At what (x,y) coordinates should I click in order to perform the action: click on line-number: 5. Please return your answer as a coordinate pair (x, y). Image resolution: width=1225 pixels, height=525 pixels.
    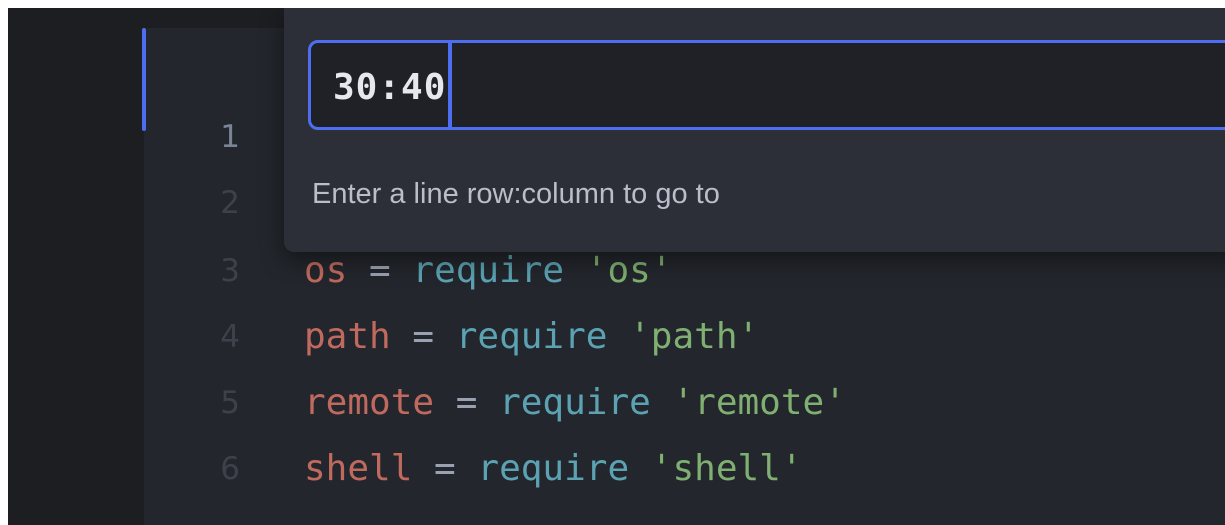
    Looking at the image, I should click on (230, 402).